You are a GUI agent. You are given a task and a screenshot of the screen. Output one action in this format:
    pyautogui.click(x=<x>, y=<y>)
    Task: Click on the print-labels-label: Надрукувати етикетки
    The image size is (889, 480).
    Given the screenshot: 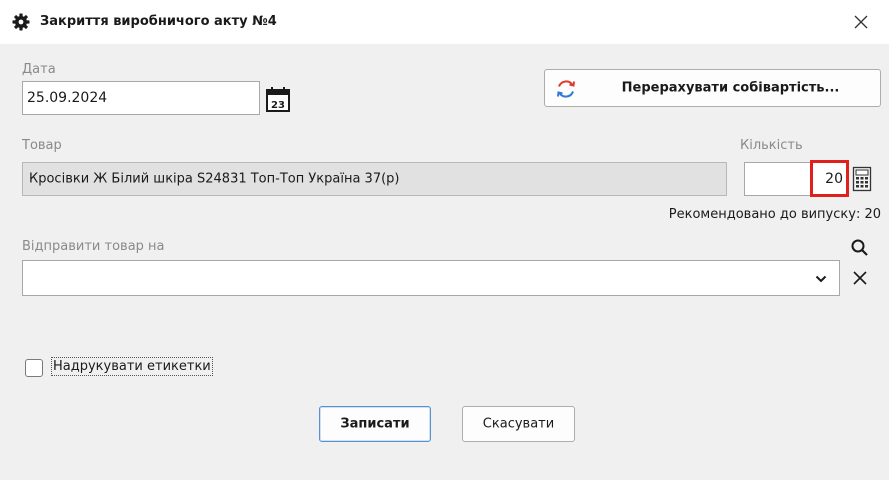 What is the action you would take?
    pyautogui.click(x=132, y=366)
    